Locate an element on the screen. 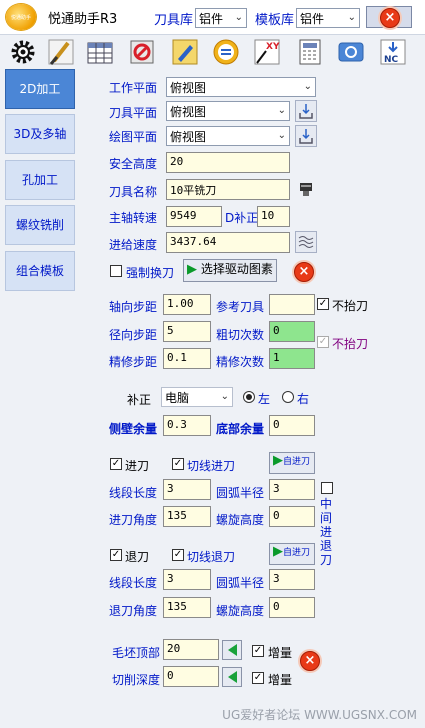 The image size is (425, 728). nav-template: 组合模板 is located at coordinates (40, 271).